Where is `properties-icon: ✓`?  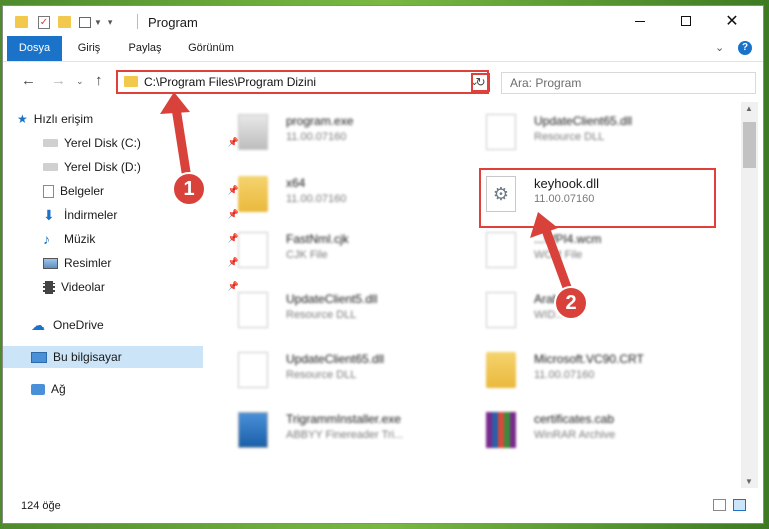
properties-icon: ✓ is located at coordinates (44, 22).